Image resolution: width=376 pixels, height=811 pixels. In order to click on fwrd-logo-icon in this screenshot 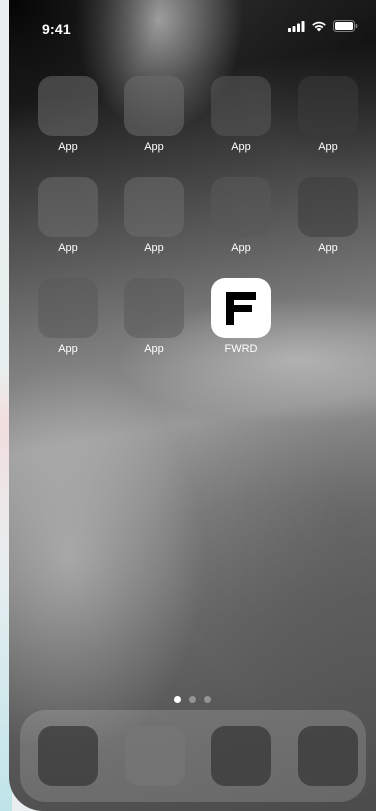, I will do `click(241, 308)`.